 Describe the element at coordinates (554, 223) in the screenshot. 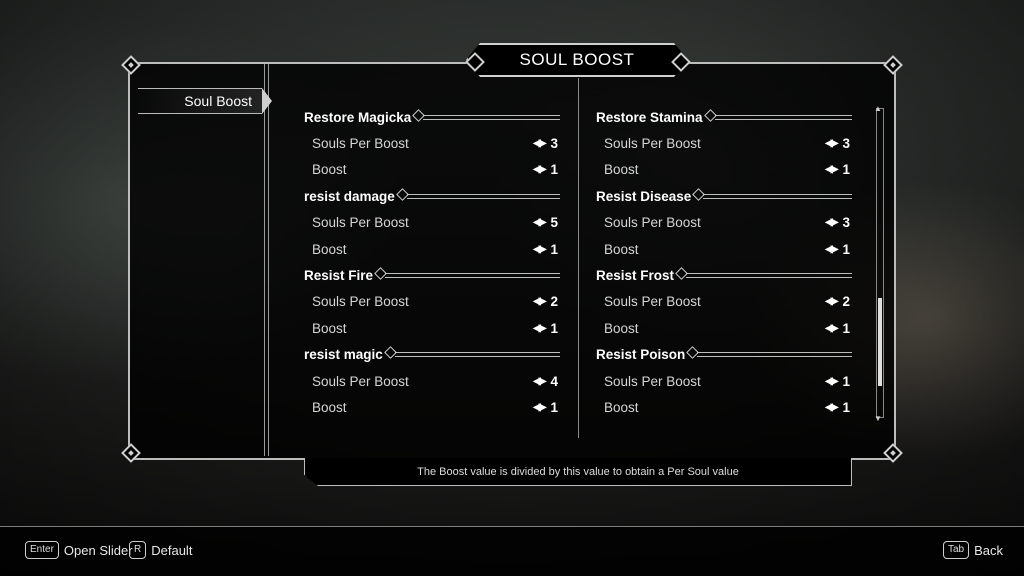

I see `setting-value-number: 5` at that location.